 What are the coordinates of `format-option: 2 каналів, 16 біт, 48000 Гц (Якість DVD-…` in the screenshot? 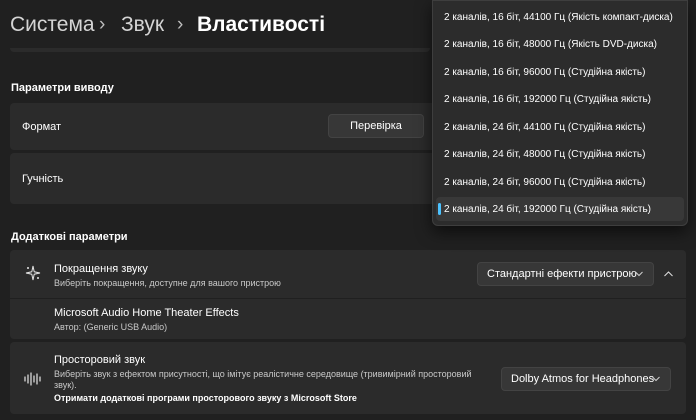 It's located at (560, 44).